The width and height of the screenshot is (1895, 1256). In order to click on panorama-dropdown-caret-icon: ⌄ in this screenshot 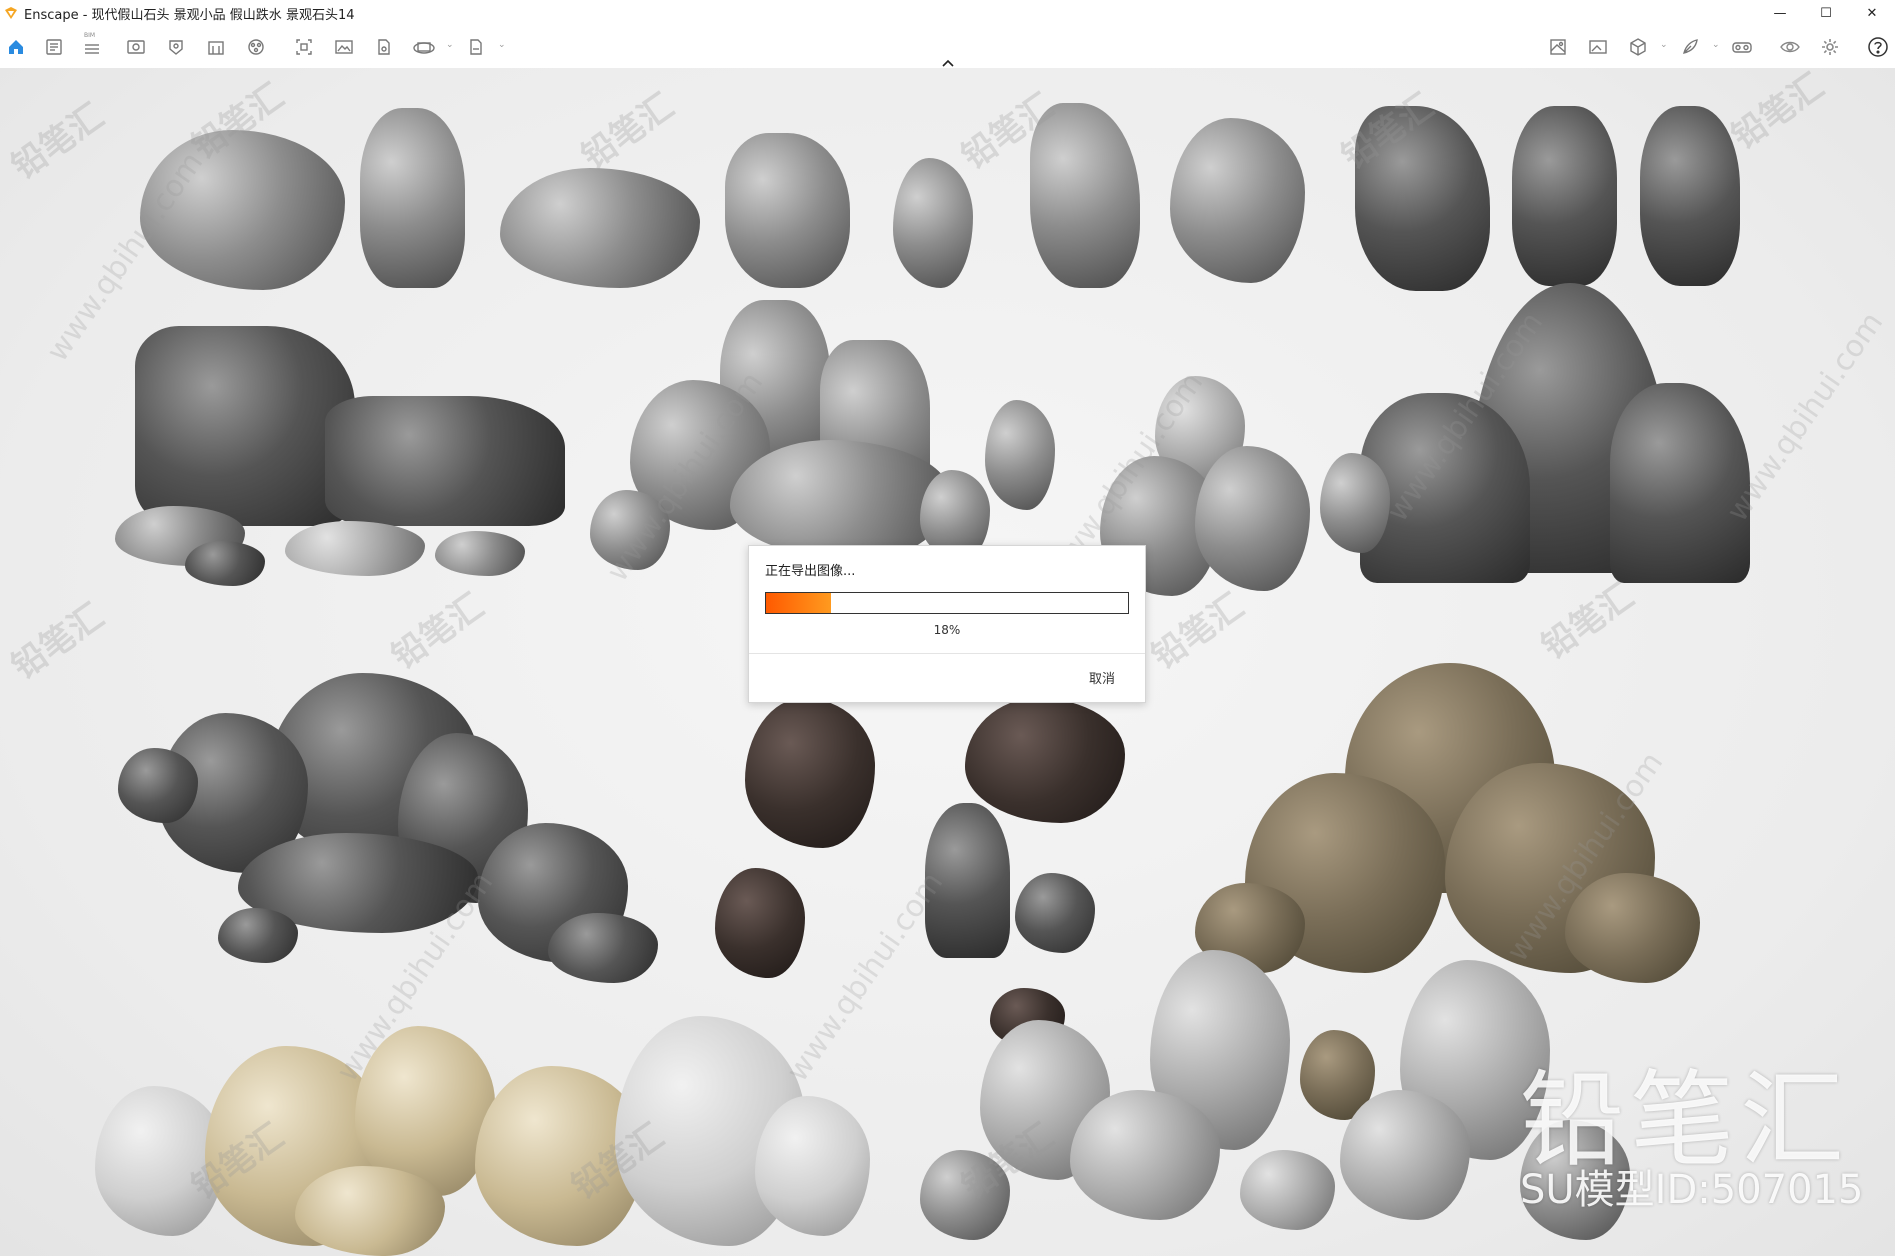, I will do `click(450, 45)`.